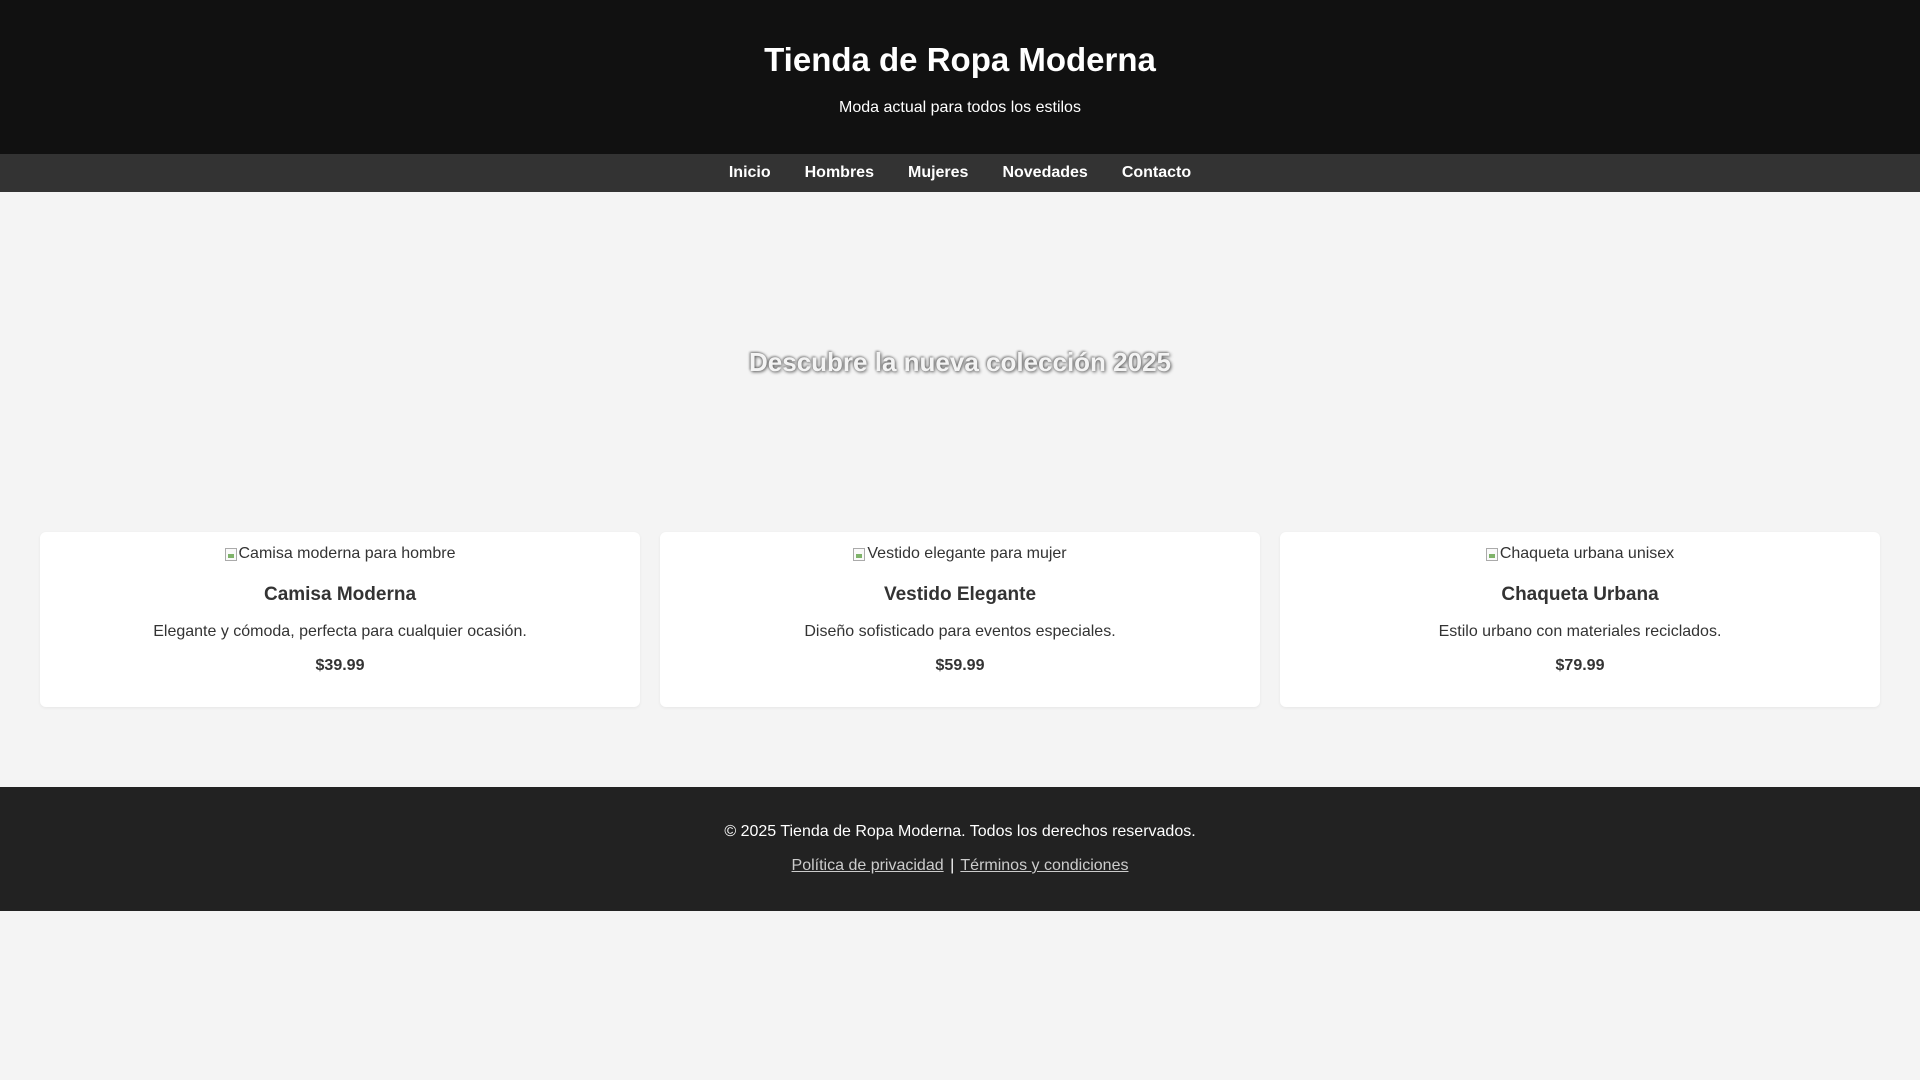  I want to click on product-image: Chaqueta urbana unisex, so click(1580, 554).